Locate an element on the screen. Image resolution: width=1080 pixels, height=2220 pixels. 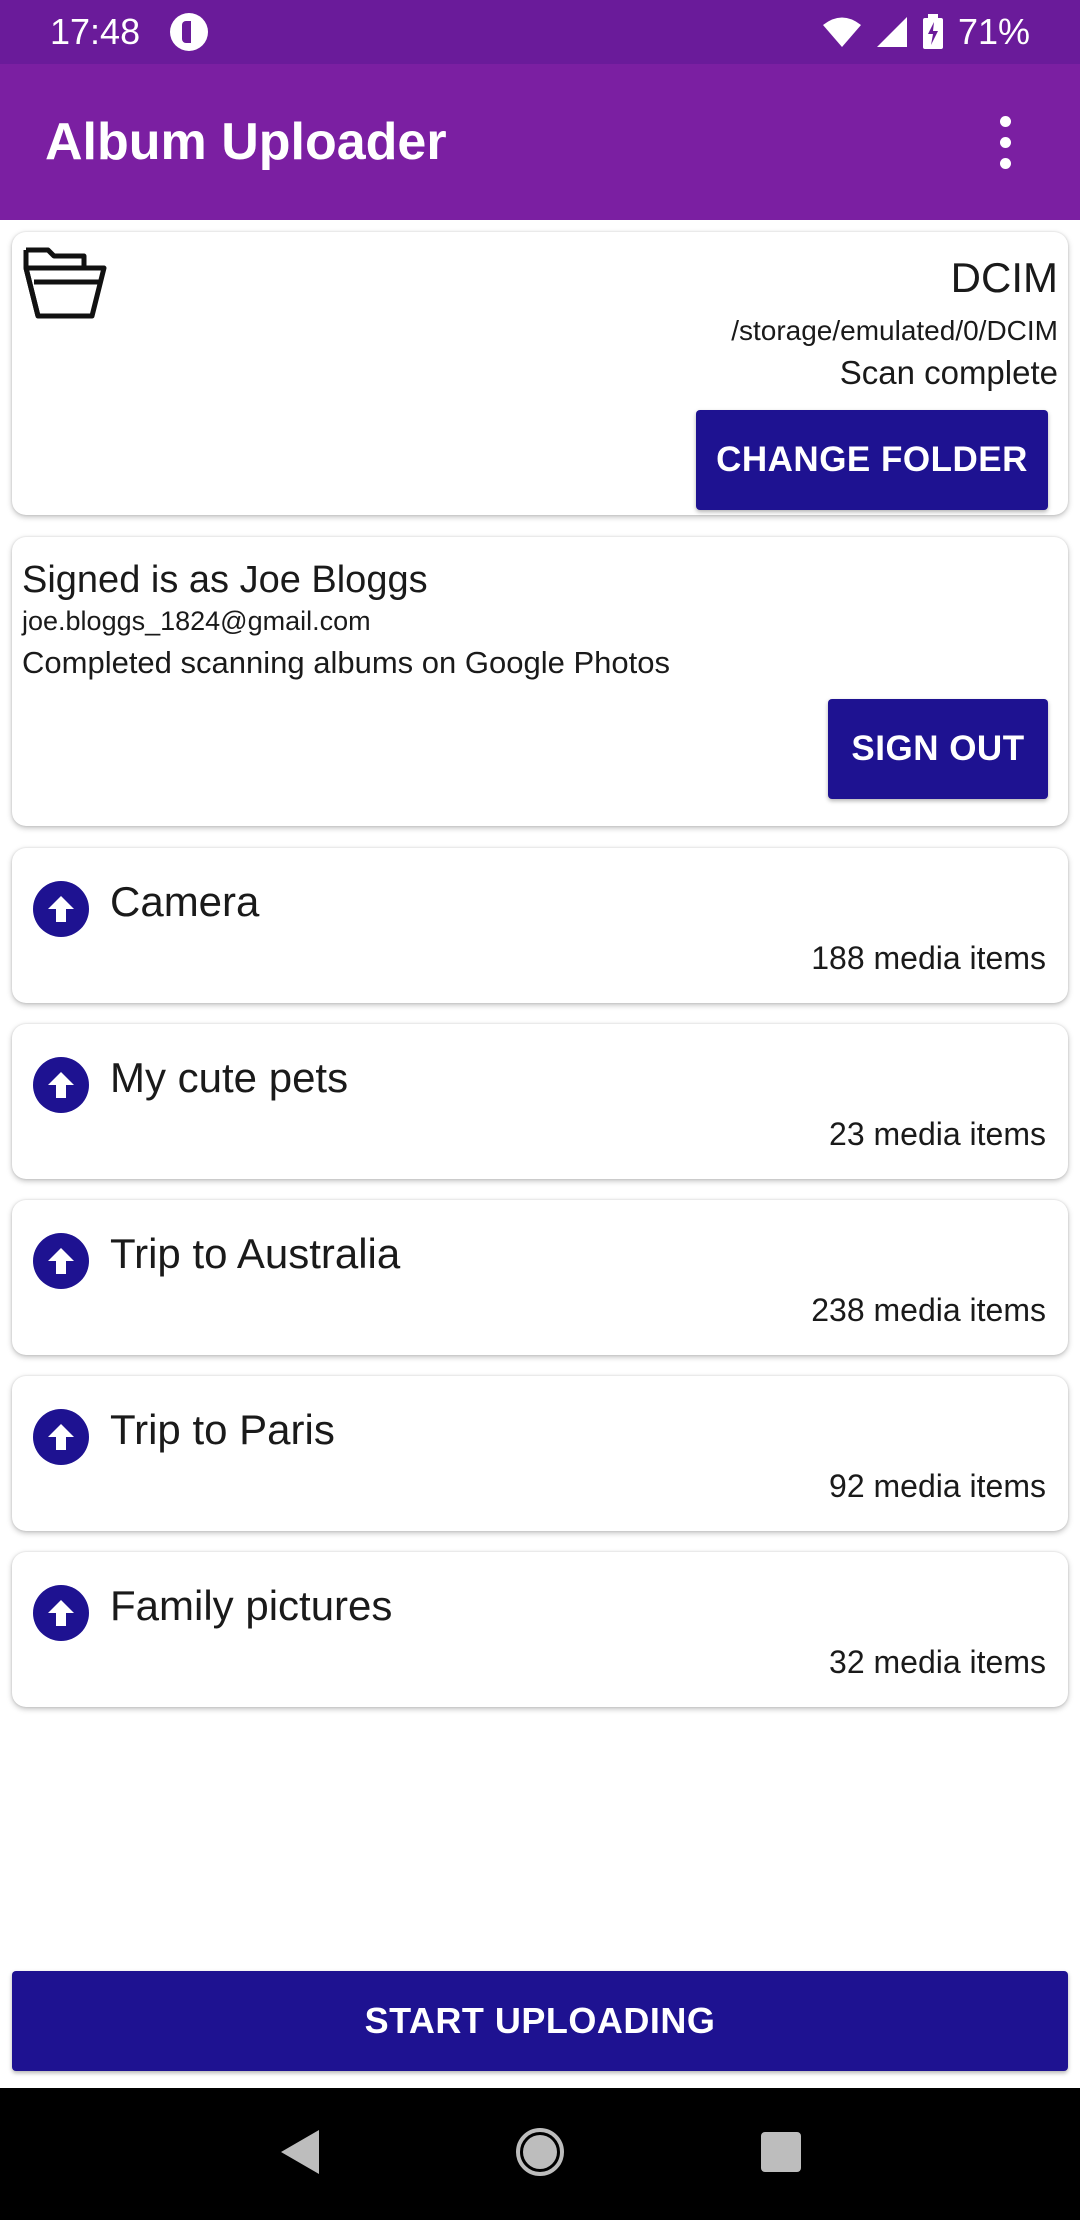
album-card-trip-to-australia: Trip to Australia 238 media items is located at coordinates (540, 1277).